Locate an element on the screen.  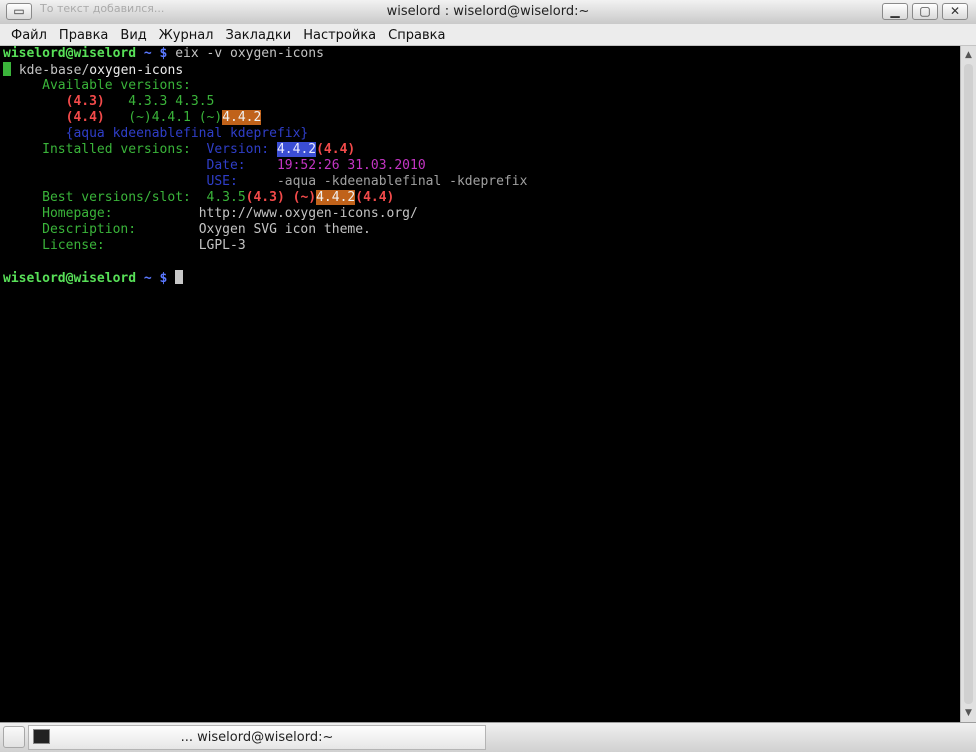
menu-history: Журнал is located at coordinates (186, 34).